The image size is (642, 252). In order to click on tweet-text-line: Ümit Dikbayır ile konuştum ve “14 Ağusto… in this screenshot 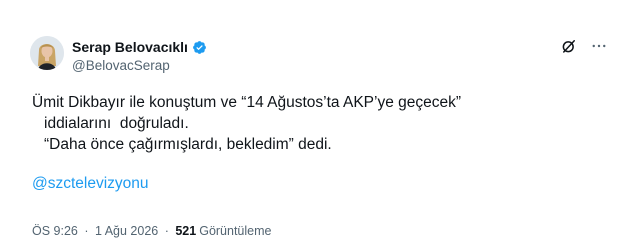, I will do `click(247, 102)`.